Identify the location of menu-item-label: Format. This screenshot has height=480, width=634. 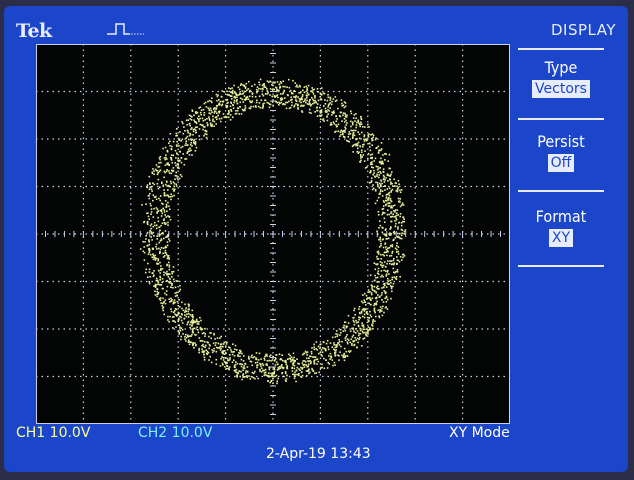
(561, 216).